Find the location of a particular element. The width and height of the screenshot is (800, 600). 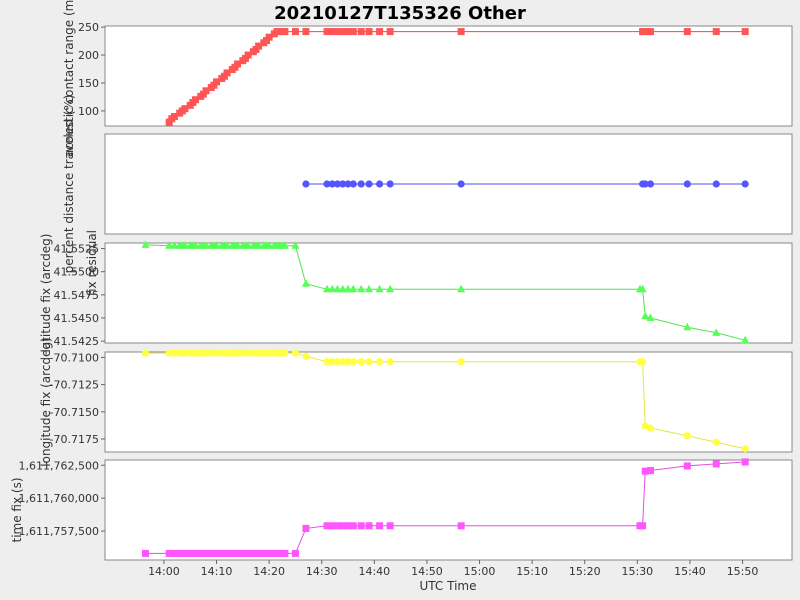

y-tick-label: 250 is located at coordinates (88, 27).